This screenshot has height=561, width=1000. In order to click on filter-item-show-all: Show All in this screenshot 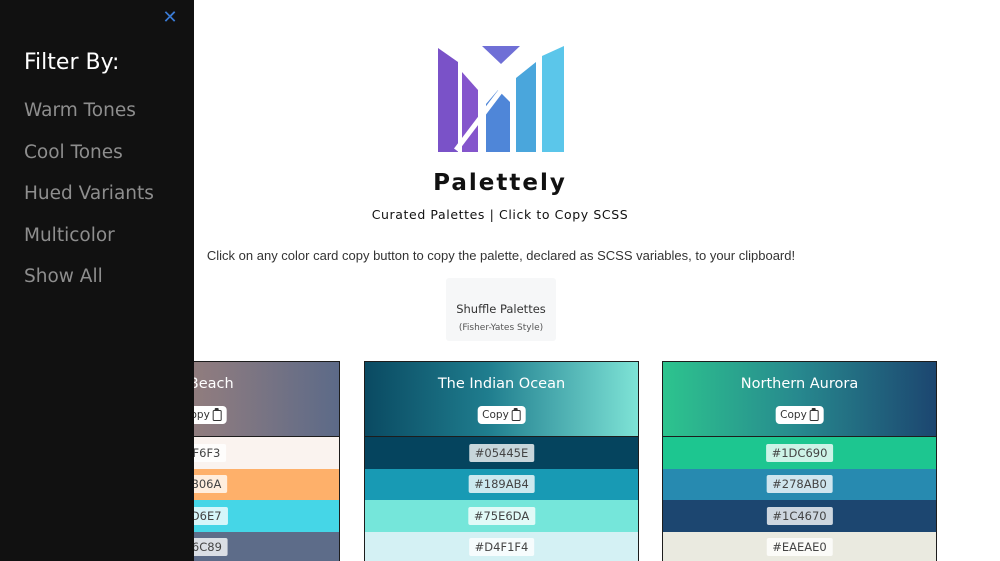, I will do `click(63, 276)`.